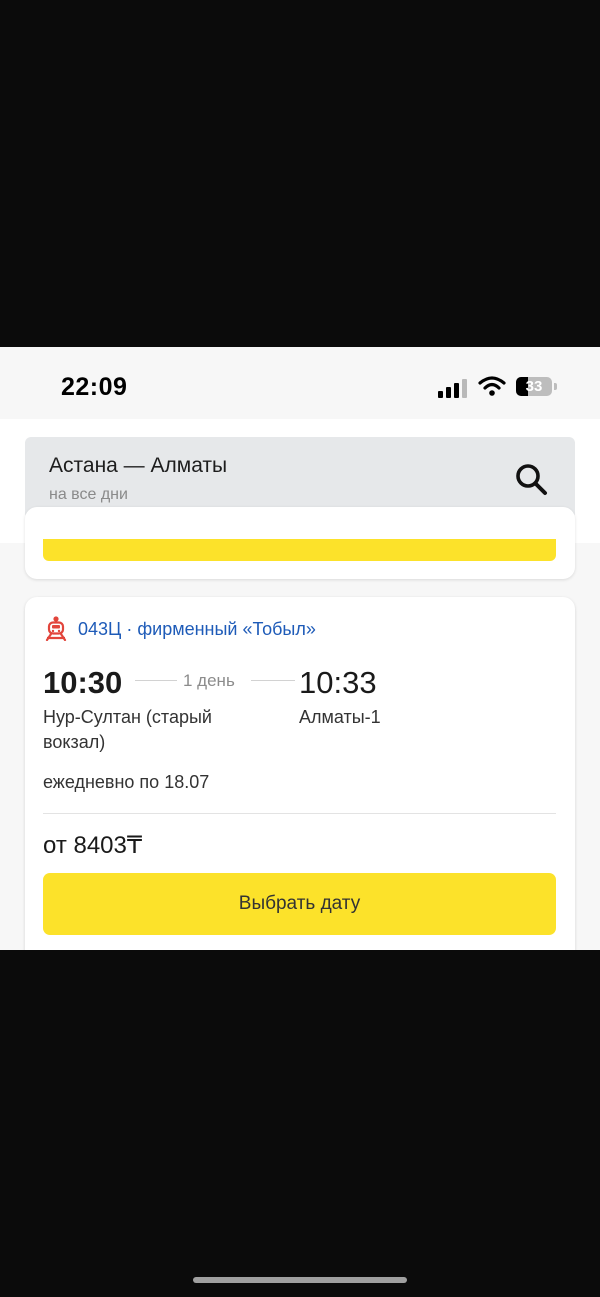  What do you see at coordinates (94, 387) in the screenshot?
I see `status-time: 22:09` at bounding box center [94, 387].